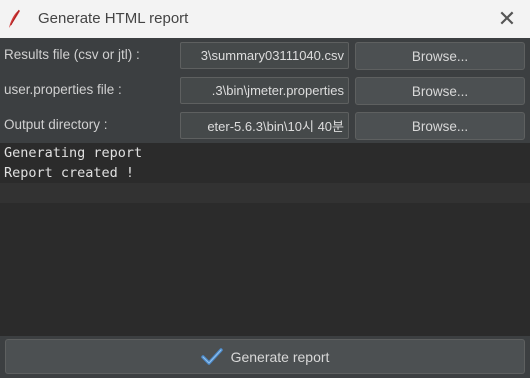 The height and width of the screenshot is (378, 530). Describe the element at coordinates (211, 356) in the screenshot. I see `checkmark-icon` at that location.